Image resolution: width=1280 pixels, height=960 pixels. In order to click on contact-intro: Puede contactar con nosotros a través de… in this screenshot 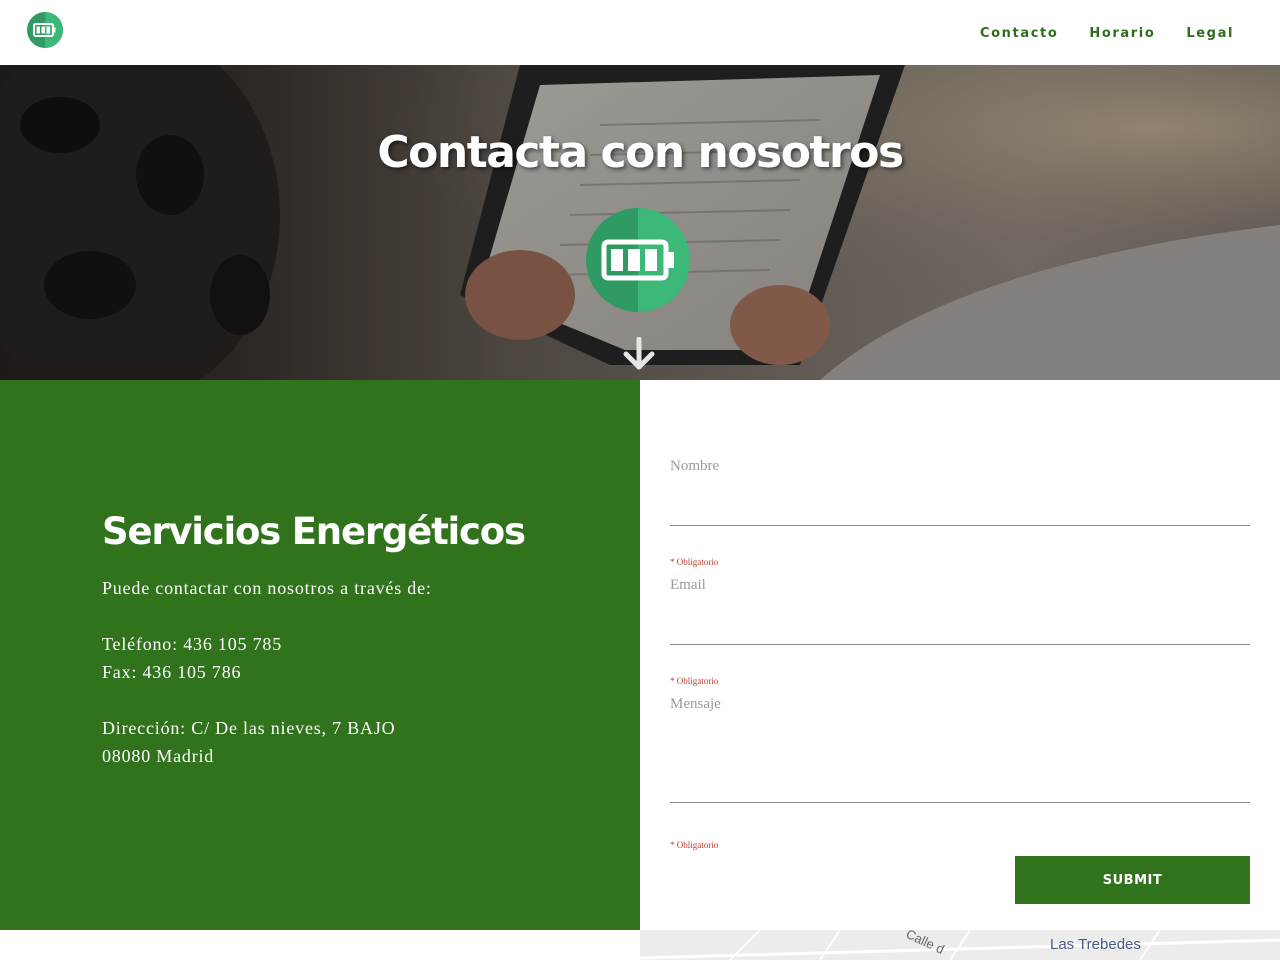, I will do `click(267, 588)`.